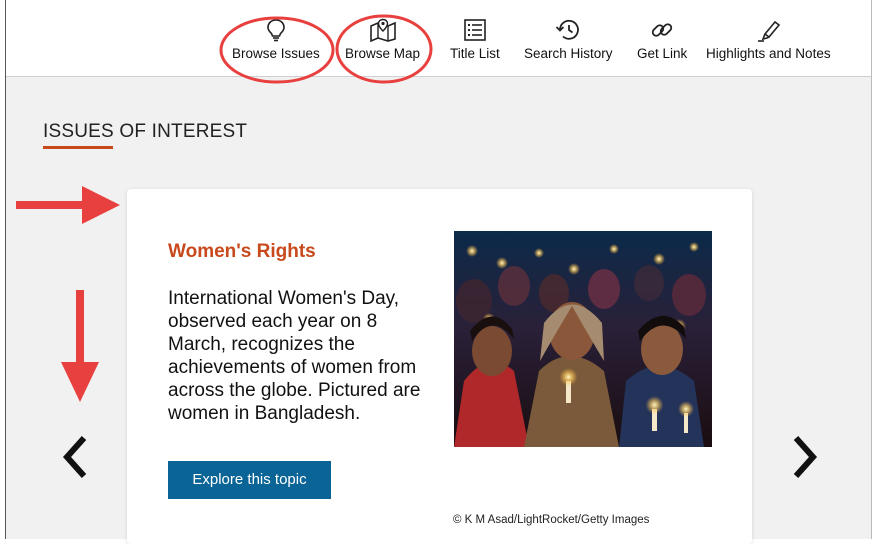 This screenshot has width=873, height=544. Describe the element at coordinates (475, 30) in the screenshot. I see `list-icon` at that location.